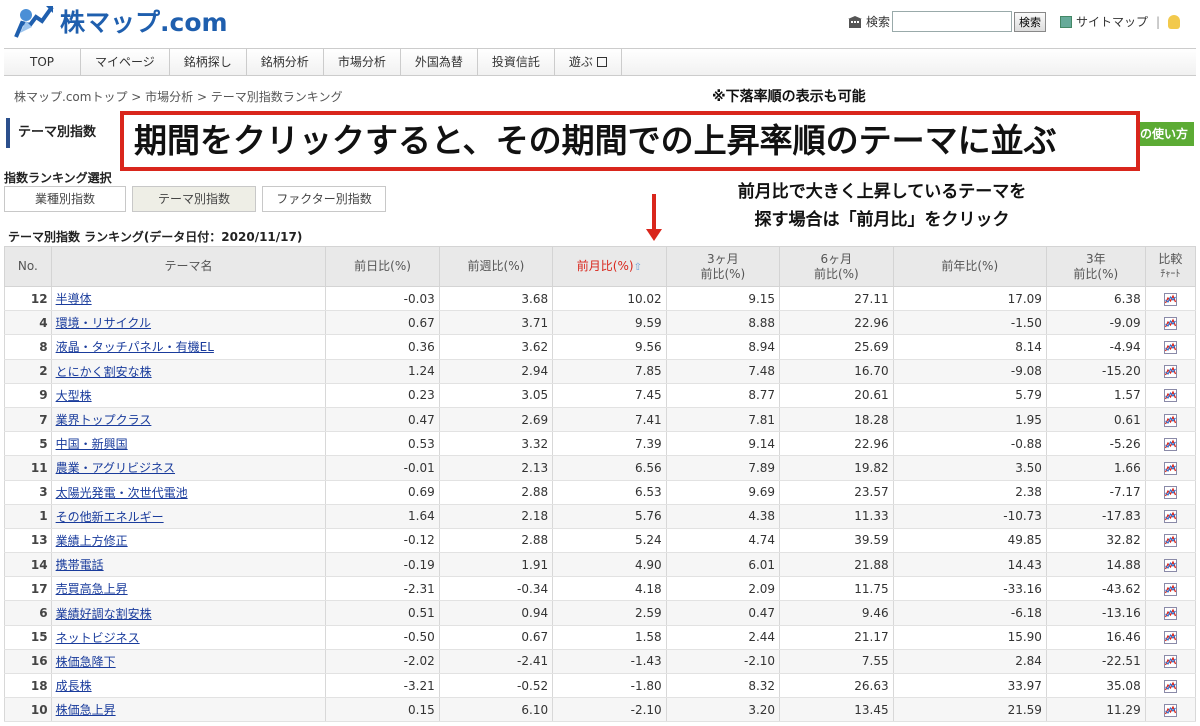 The width and height of the screenshot is (1200, 726). I want to click on theme-link: とにかく割安な株, so click(104, 372).